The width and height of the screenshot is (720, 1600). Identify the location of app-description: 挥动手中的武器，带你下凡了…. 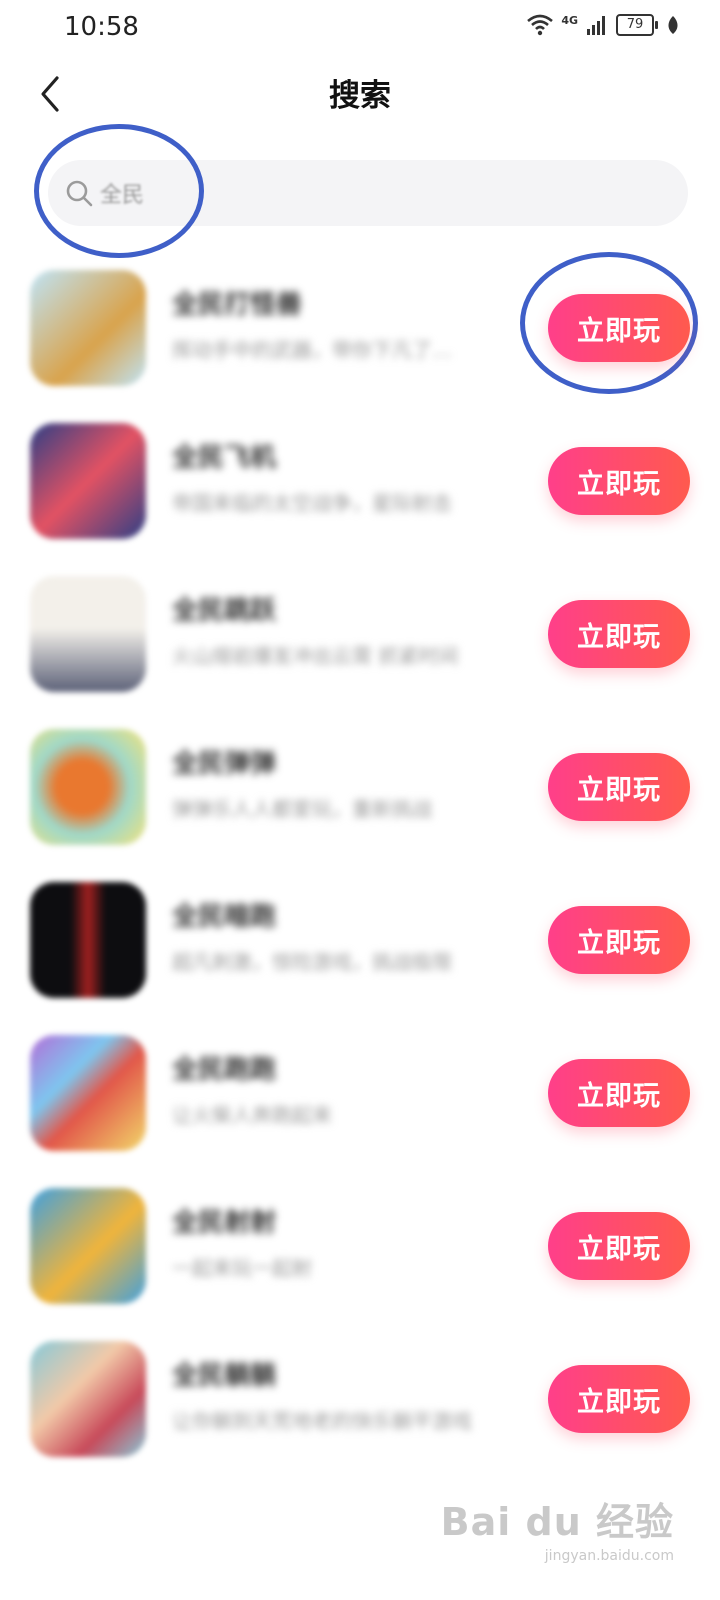
(312, 350).